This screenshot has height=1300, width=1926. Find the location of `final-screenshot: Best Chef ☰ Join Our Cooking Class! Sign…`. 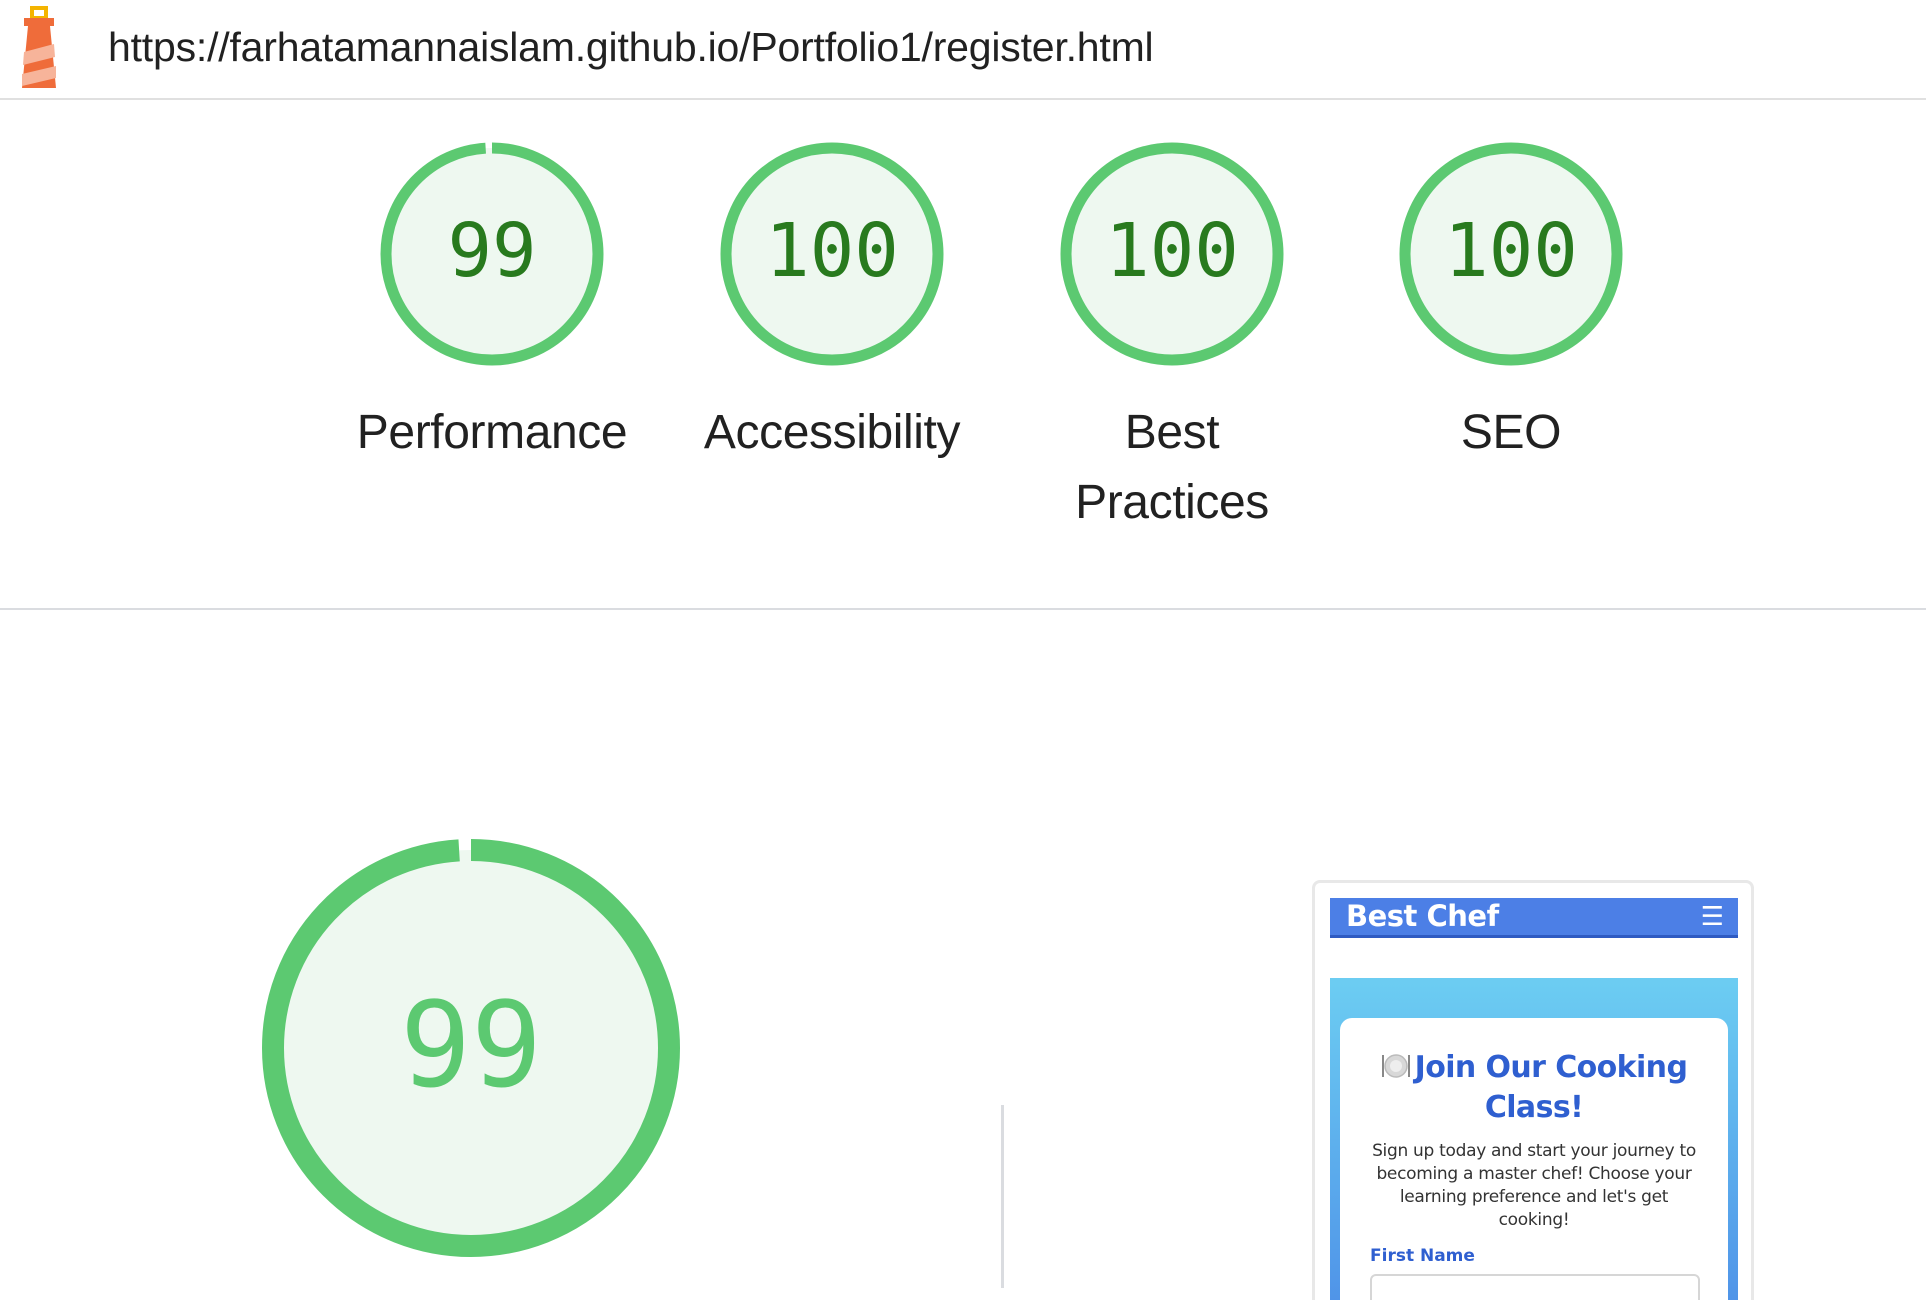

final-screenshot: Best Chef ☰ Join Our Cooking Class! Sign… is located at coordinates (1533, 1090).